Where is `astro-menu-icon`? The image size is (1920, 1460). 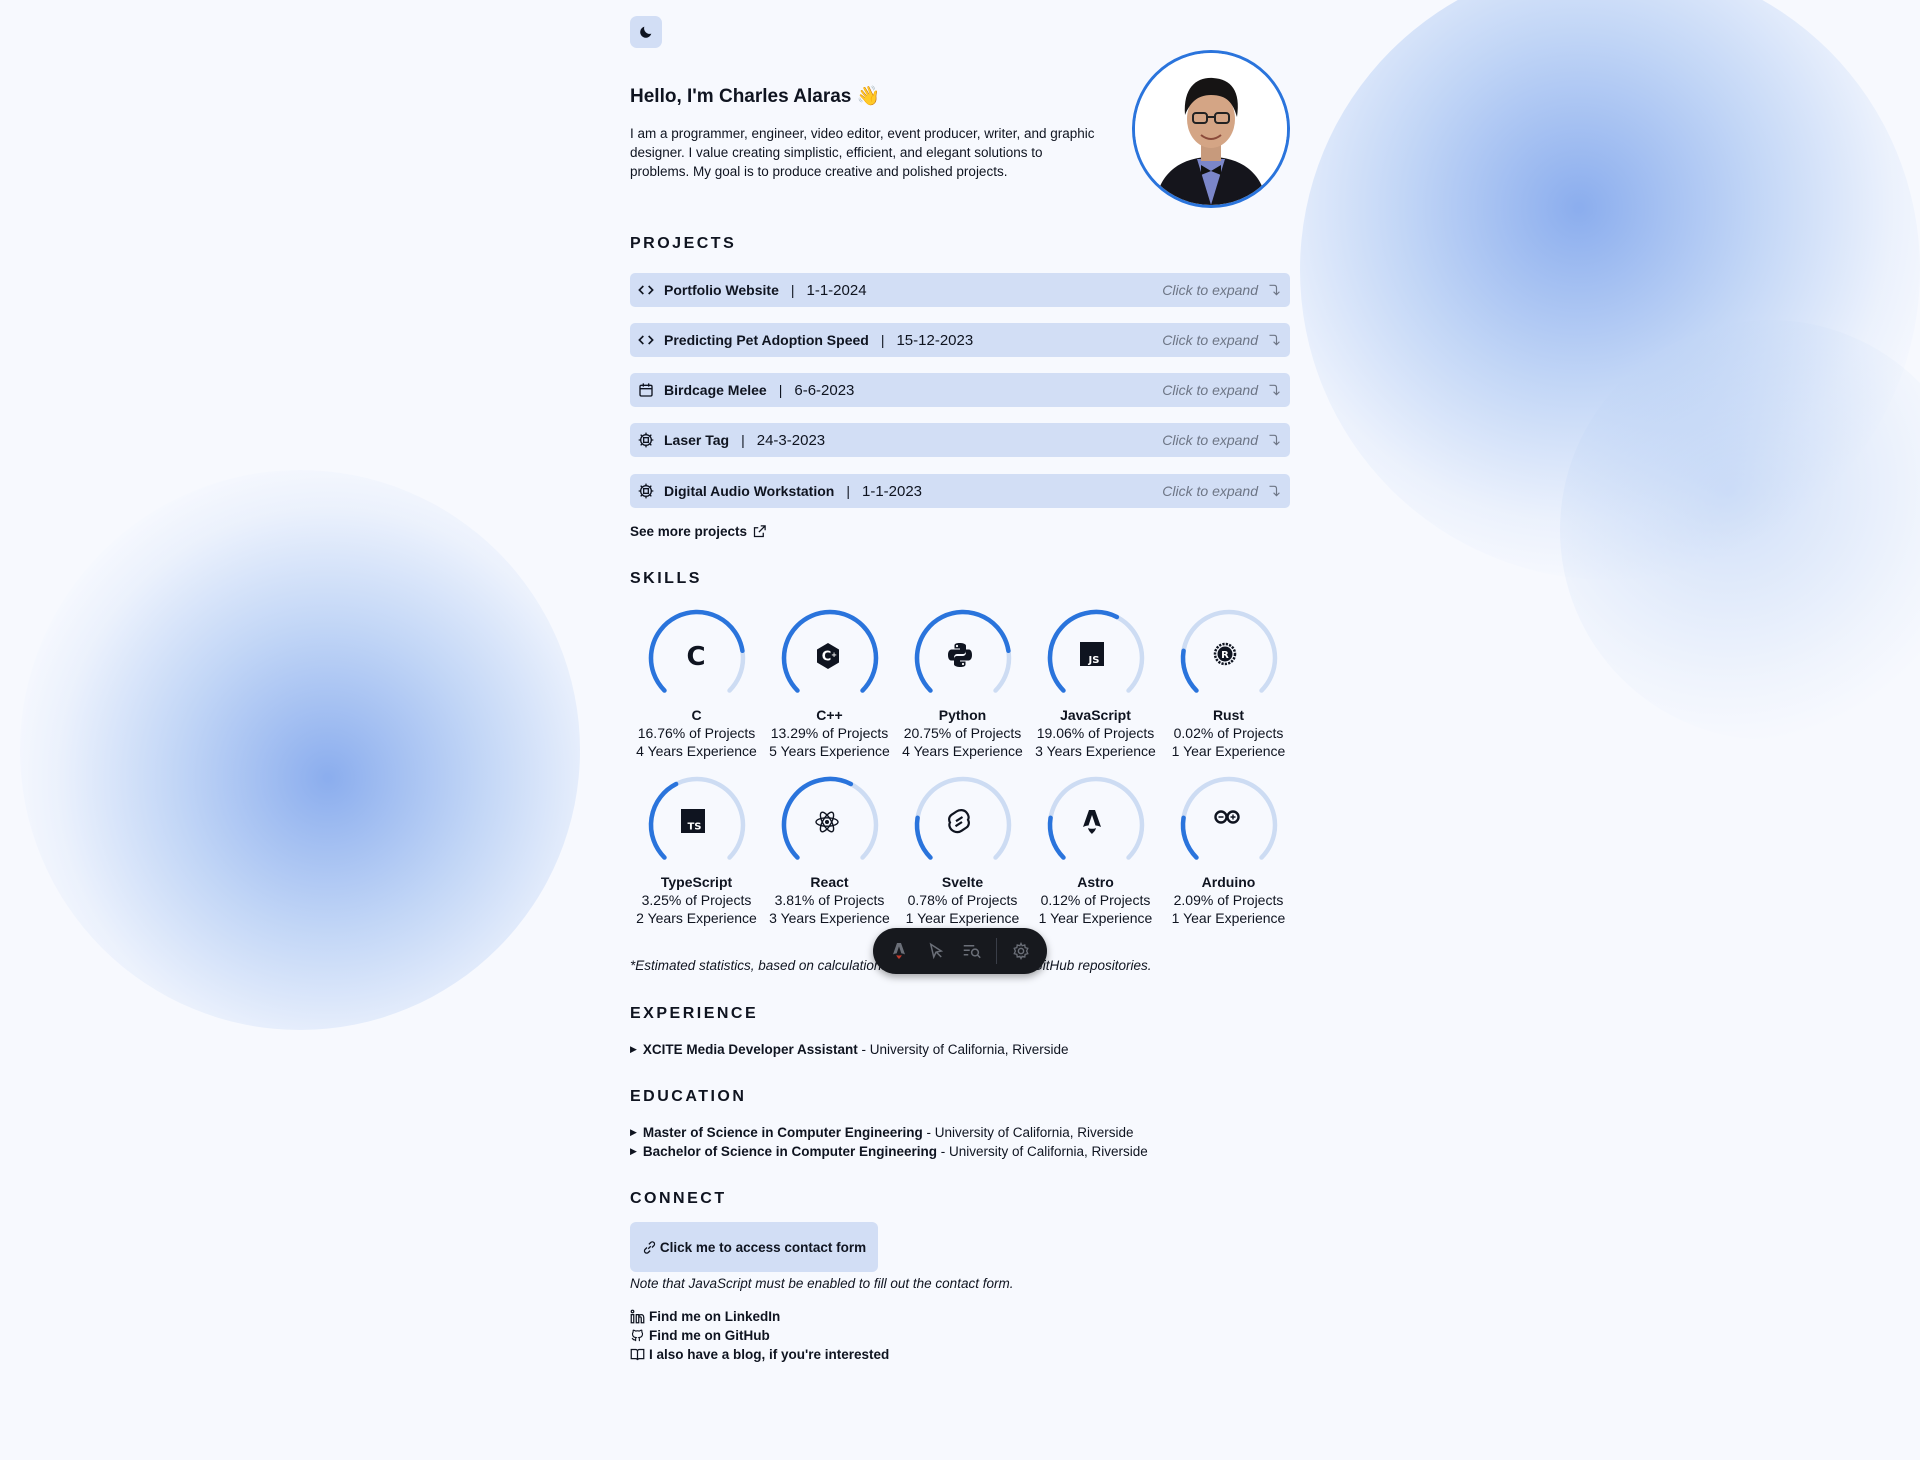
astro-menu-icon is located at coordinates (899, 951).